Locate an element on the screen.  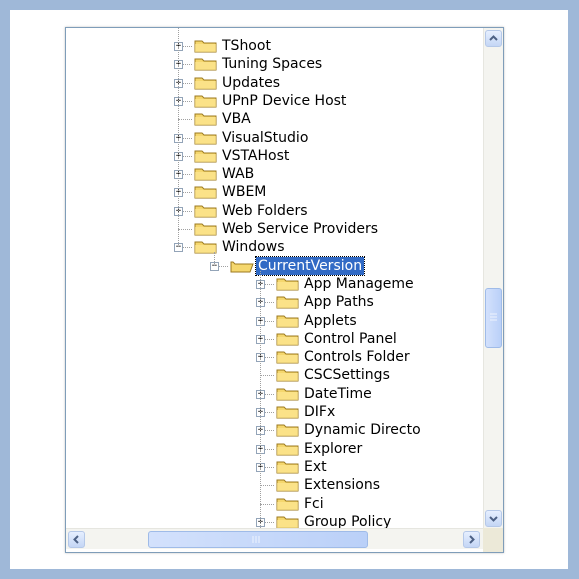
tree-node-label: VisualStudio is located at coordinates (265, 137).